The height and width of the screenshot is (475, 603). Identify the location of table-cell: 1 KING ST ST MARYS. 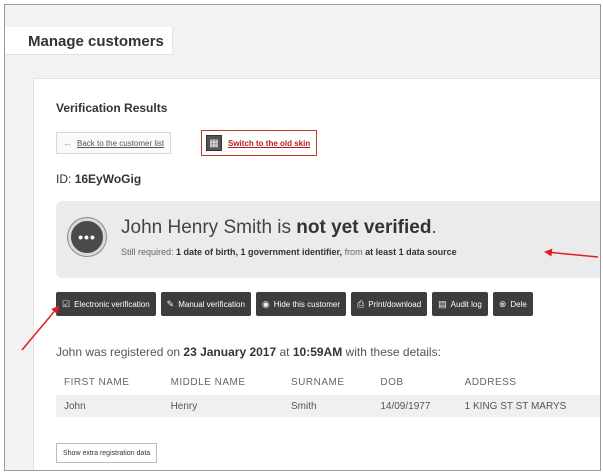
(528, 406).